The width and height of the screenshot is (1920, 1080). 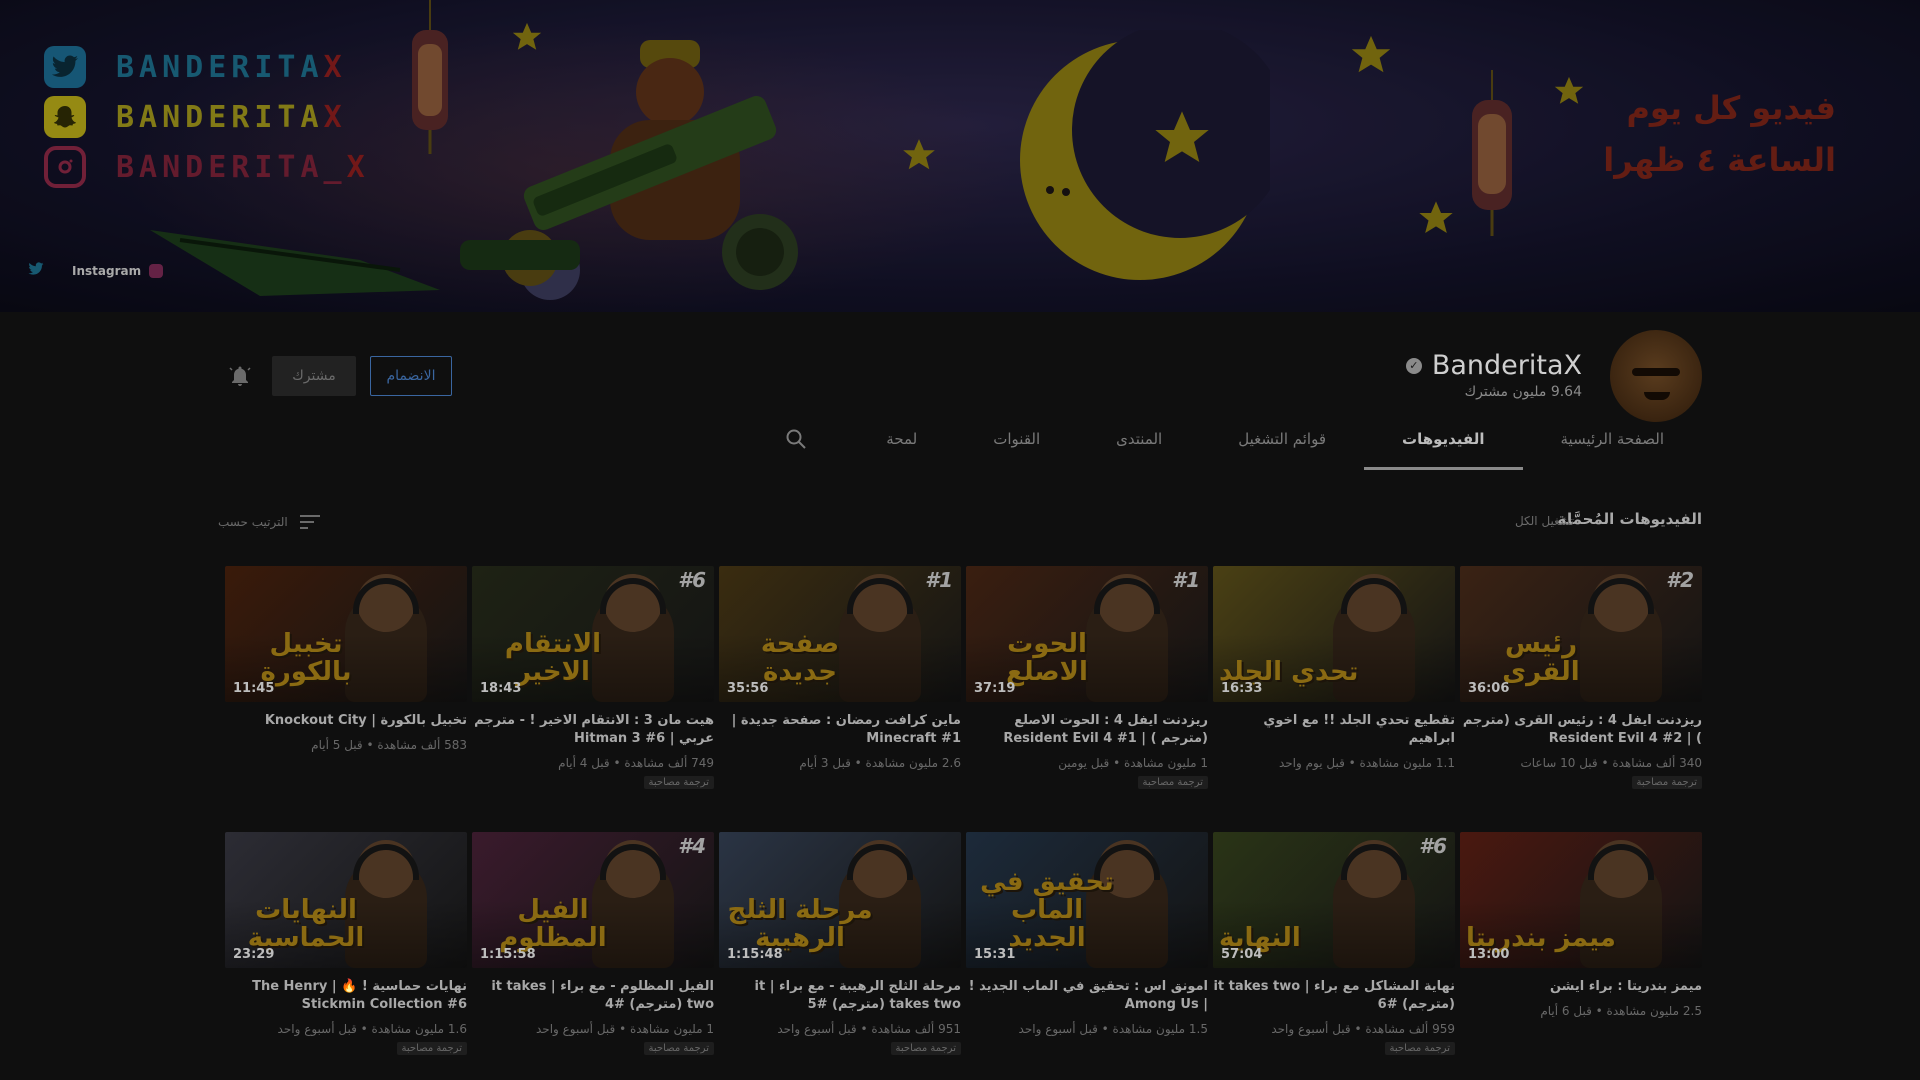 What do you see at coordinates (372, 1029) in the screenshot?
I see `video-meta: 1.6 مليون مشاهدة • قبل أسبوع واحد` at bounding box center [372, 1029].